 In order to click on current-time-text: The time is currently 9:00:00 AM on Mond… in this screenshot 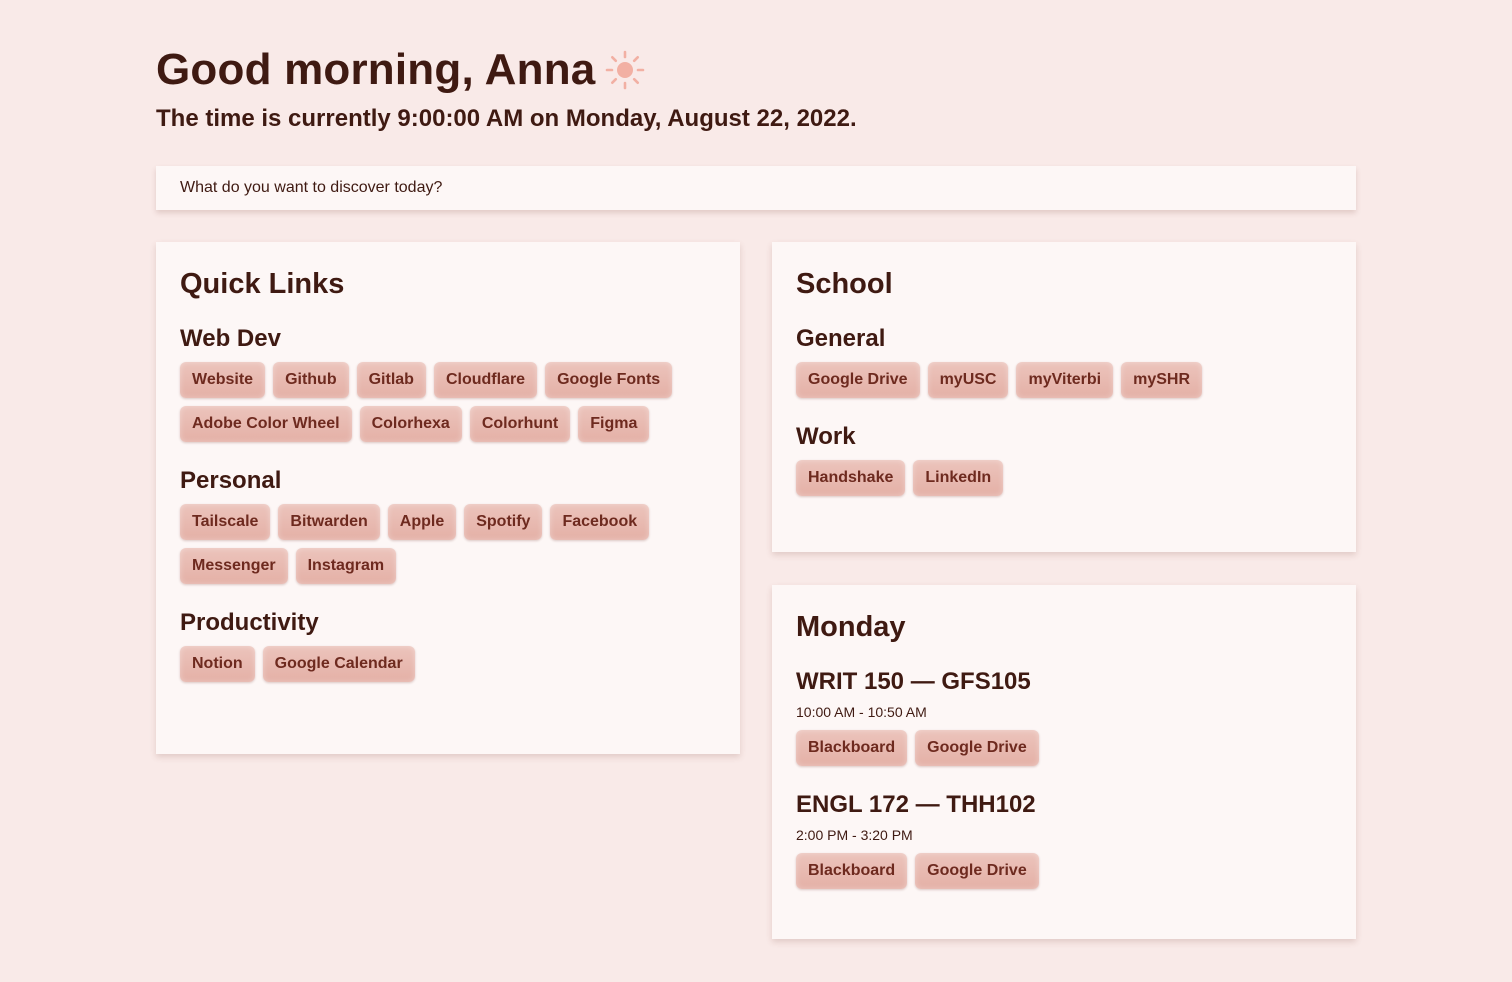, I will do `click(506, 118)`.